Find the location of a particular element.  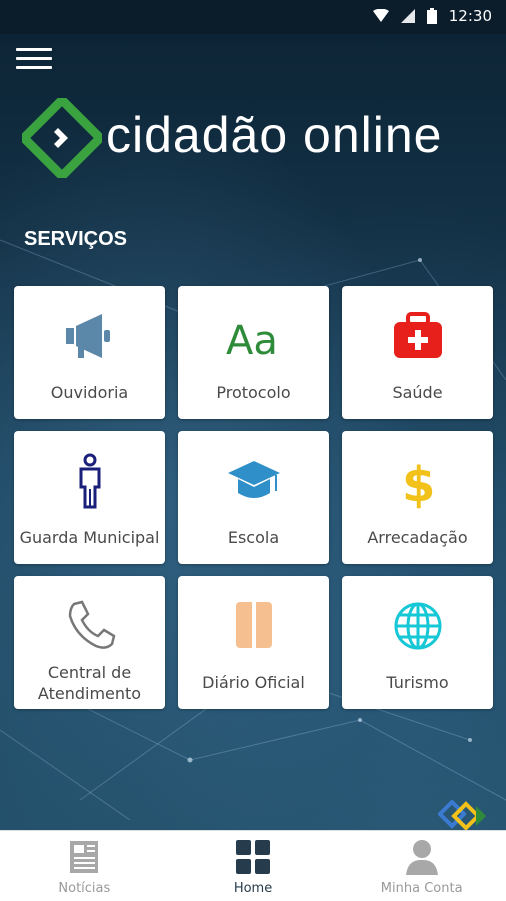

first-aid-icon is located at coordinates (417, 335).